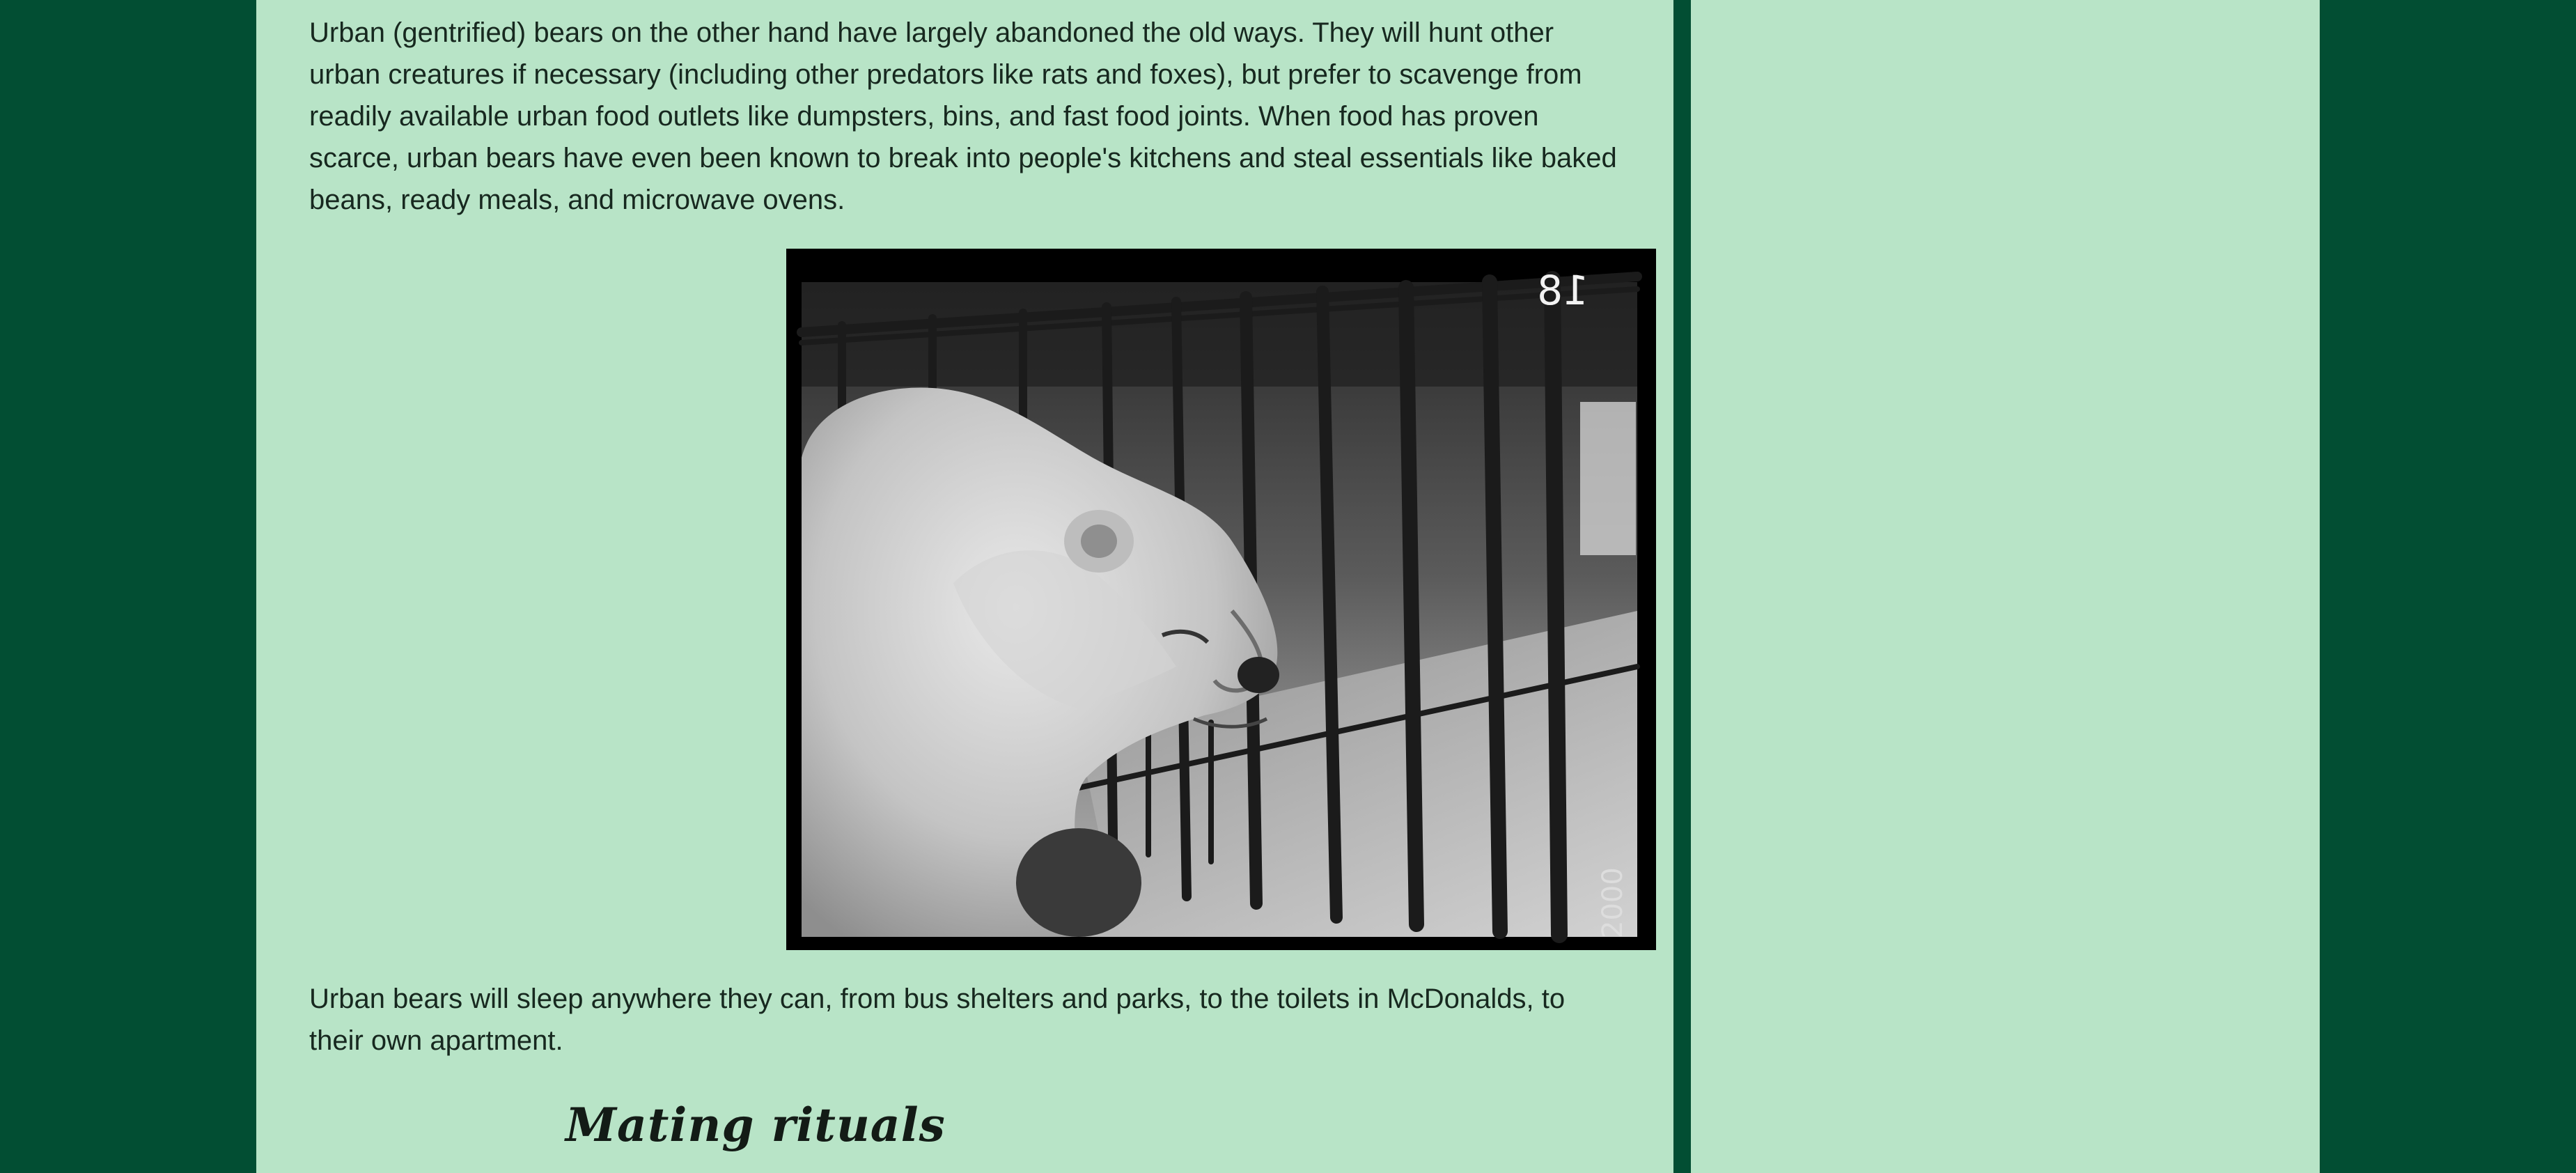 This screenshot has height=1173, width=2576. What do you see at coordinates (1613, 902) in the screenshot?
I see `photo-edge-marking: 2000` at bounding box center [1613, 902].